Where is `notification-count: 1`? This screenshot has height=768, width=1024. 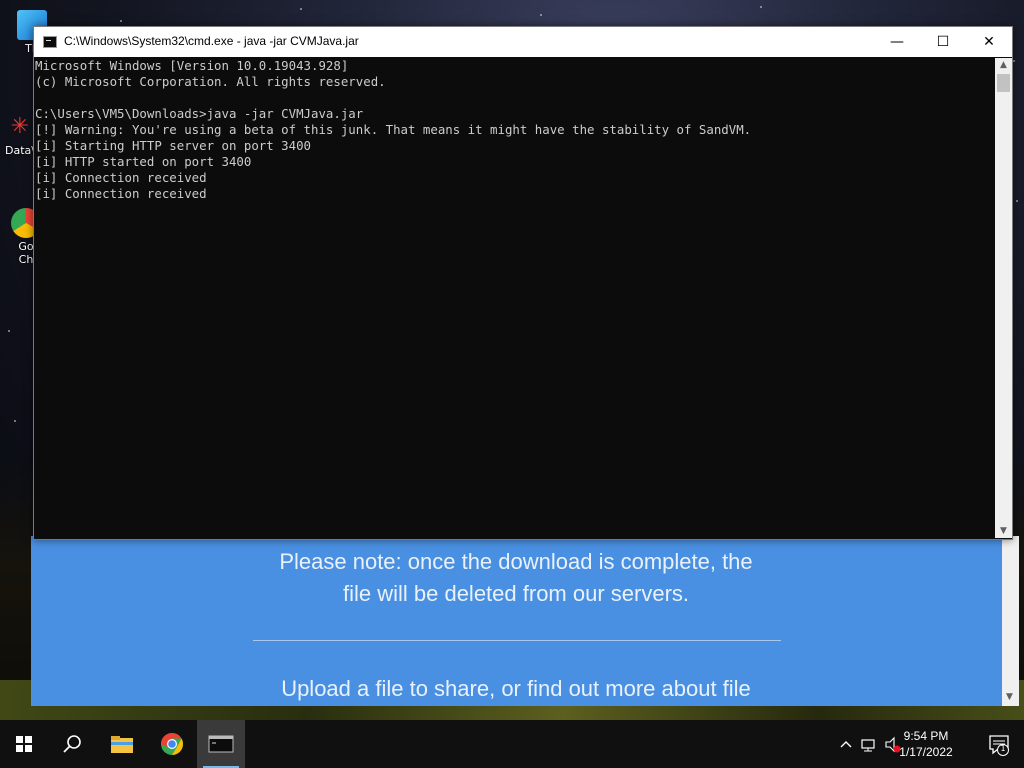
notification-count: 1 is located at coordinates (1003, 748).